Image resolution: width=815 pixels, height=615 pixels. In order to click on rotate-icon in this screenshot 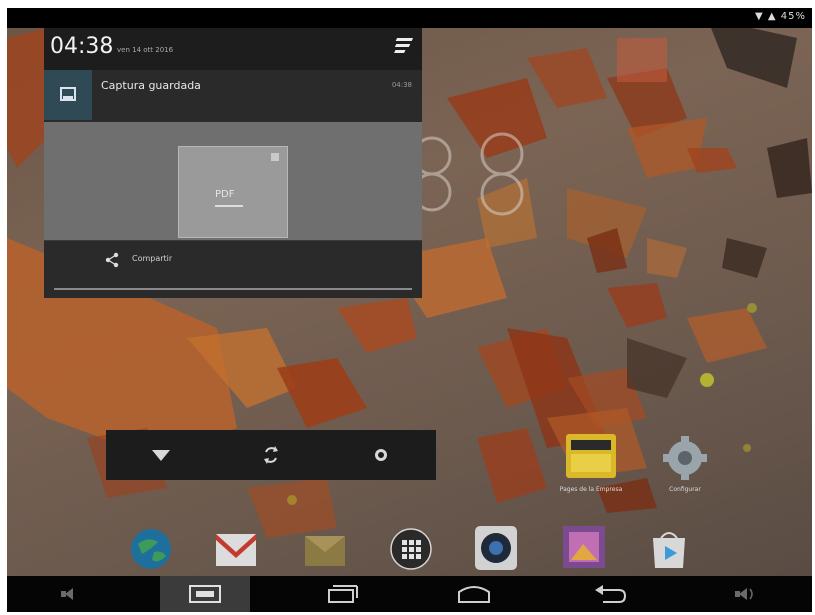, I will do `click(271, 455)`.